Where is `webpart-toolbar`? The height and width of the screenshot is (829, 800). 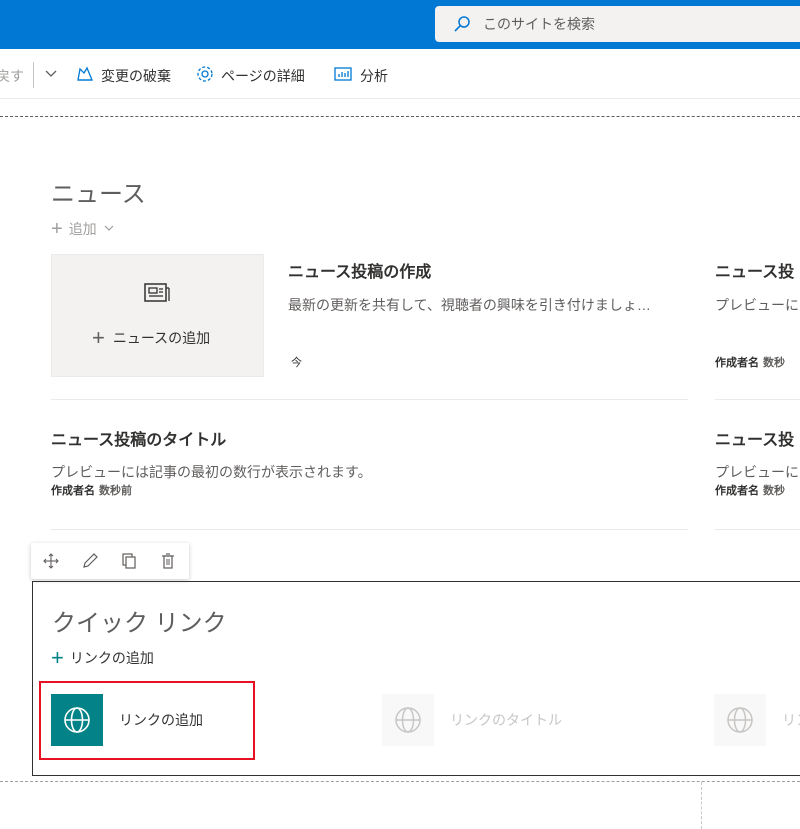 webpart-toolbar is located at coordinates (110, 561).